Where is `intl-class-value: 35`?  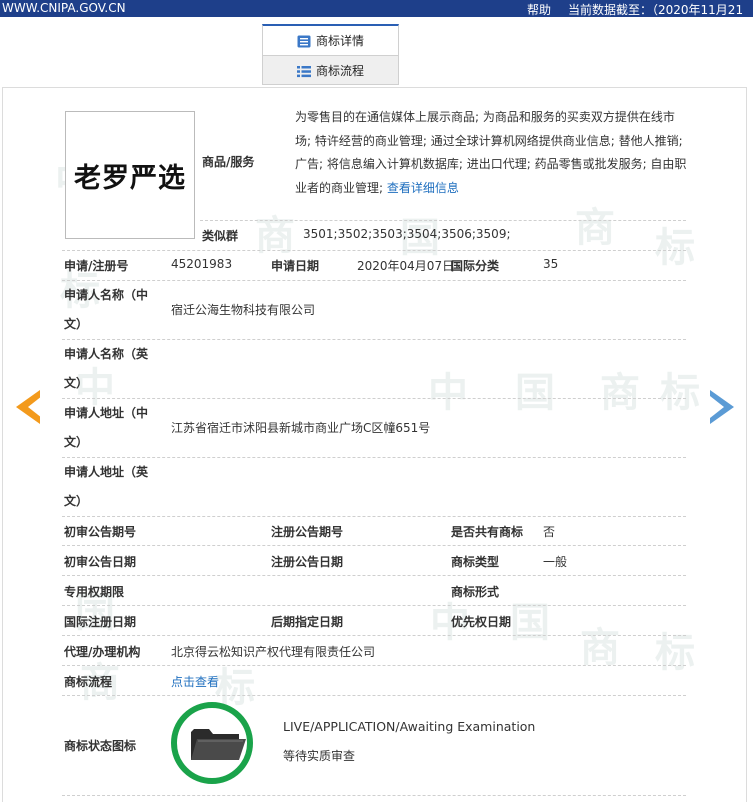 intl-class-value: 35 is located at coordinates (551, 264).